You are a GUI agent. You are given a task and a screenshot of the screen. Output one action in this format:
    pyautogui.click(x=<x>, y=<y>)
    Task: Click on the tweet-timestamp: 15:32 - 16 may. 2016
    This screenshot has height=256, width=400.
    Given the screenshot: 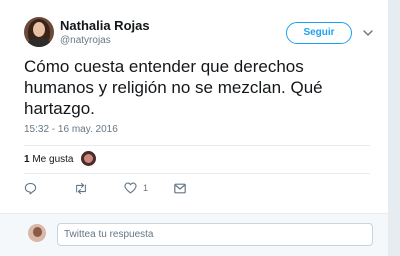 What is the action you would take?
    pyautogui.click(x=71, y=129)
    